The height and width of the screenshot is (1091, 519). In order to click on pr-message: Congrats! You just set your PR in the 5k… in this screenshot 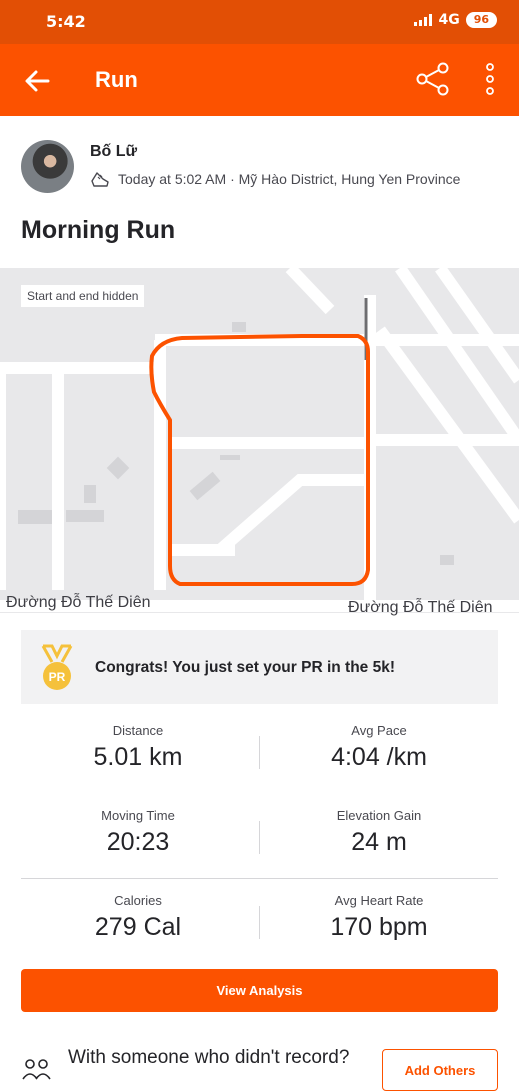, I will do `click(245, 667)`.